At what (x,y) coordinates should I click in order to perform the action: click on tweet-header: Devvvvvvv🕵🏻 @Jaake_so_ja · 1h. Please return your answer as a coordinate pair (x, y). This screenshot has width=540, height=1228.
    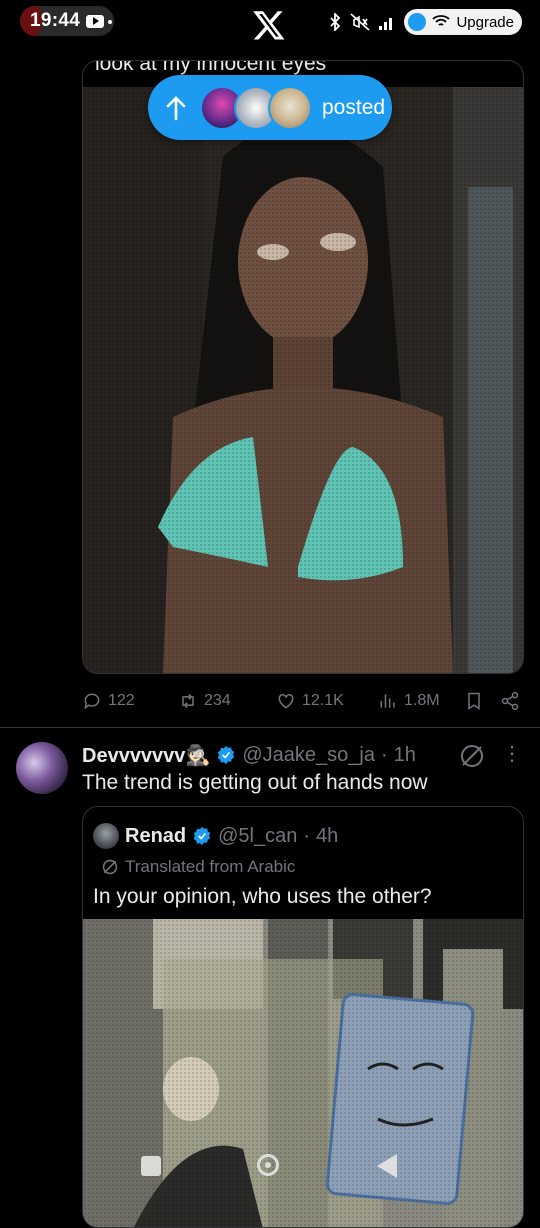
    Looking at the image, I should click on (249, 755).